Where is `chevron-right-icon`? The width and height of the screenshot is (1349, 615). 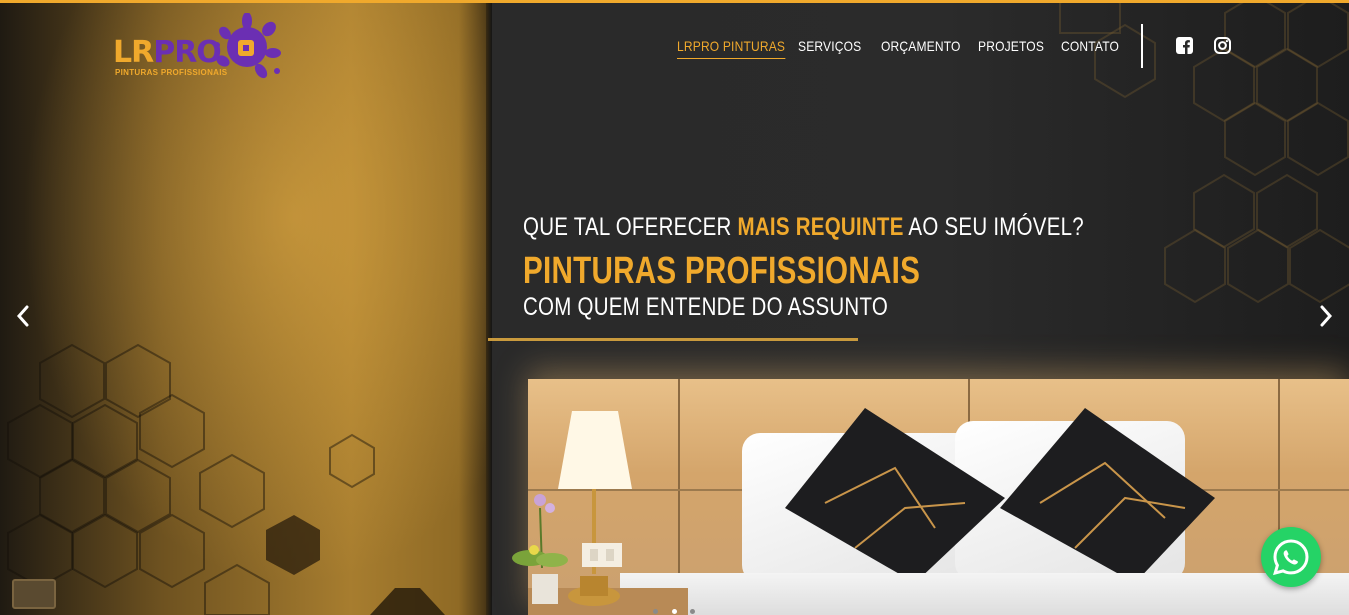
chevron-right-icon is located at coordinates (1326, 316).